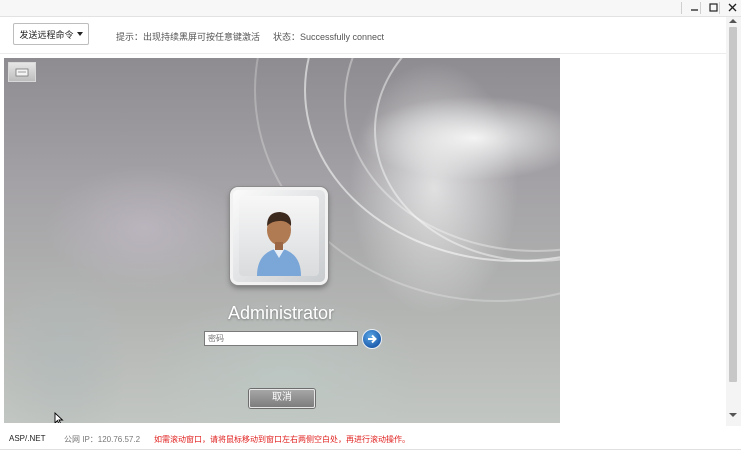  What do you see at coordinates (733, 415) in the screenshot?
I see `scroll-down-icon` at bounding box center [733, 415].